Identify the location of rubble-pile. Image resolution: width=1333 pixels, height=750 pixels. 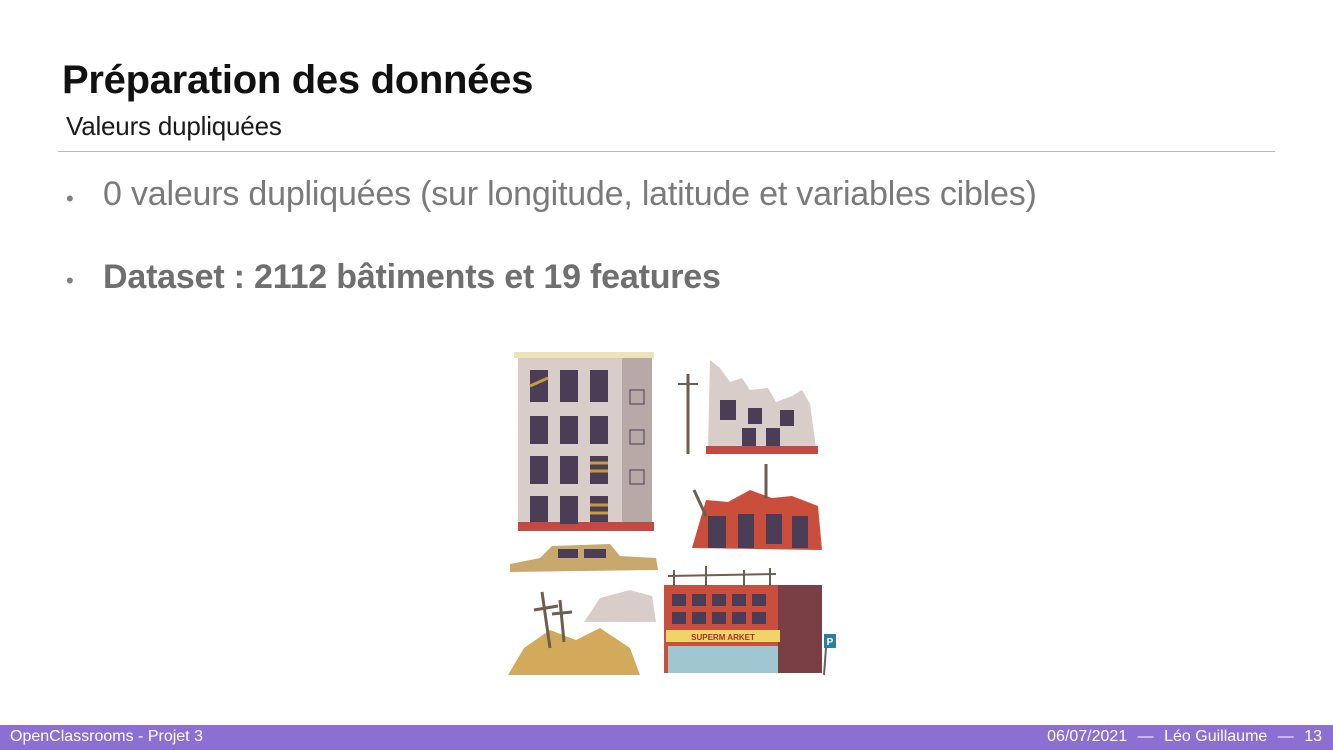
(582, 632).